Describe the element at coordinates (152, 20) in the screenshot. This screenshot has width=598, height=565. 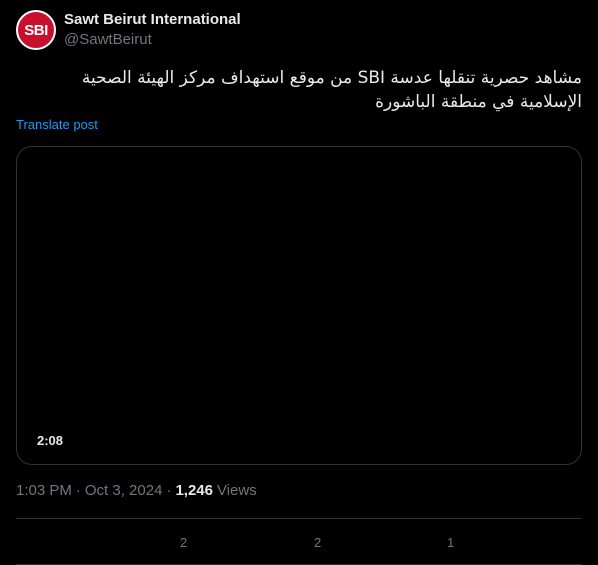
I see `author-display-name: Sawt Beirut International` at that location.